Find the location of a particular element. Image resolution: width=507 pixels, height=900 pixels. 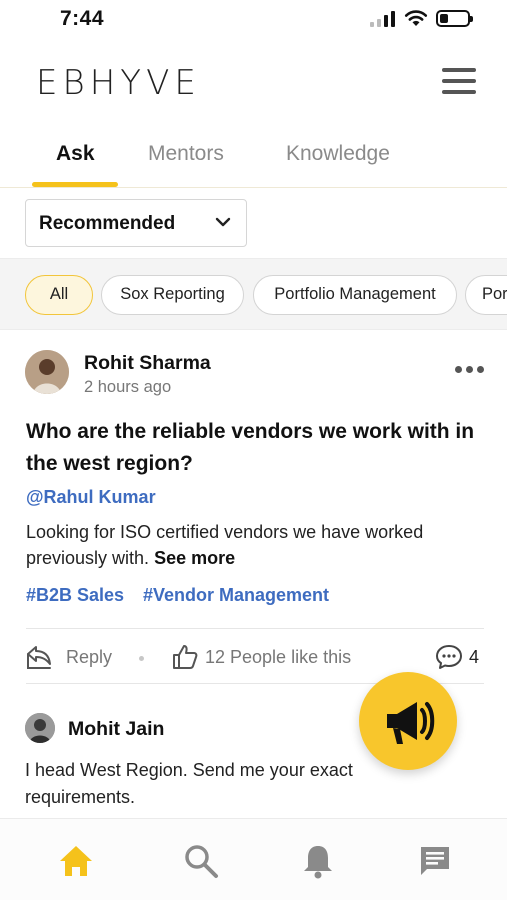

chip-portfolio-management: Portfolio Management is located at coordinates (355, 295).